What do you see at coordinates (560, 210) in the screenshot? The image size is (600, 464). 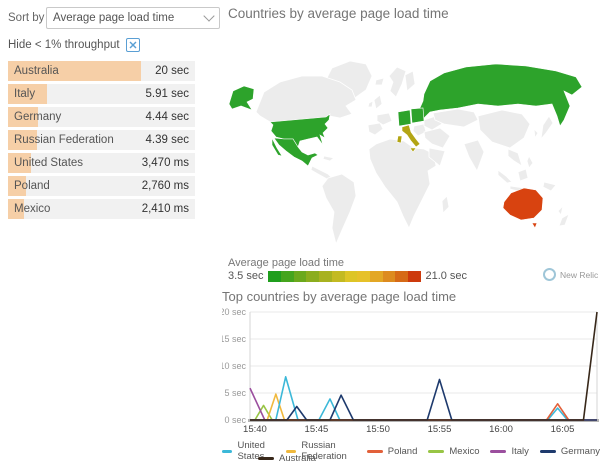 I see `country-new-zealand-north` at bounding box center [560, 210].